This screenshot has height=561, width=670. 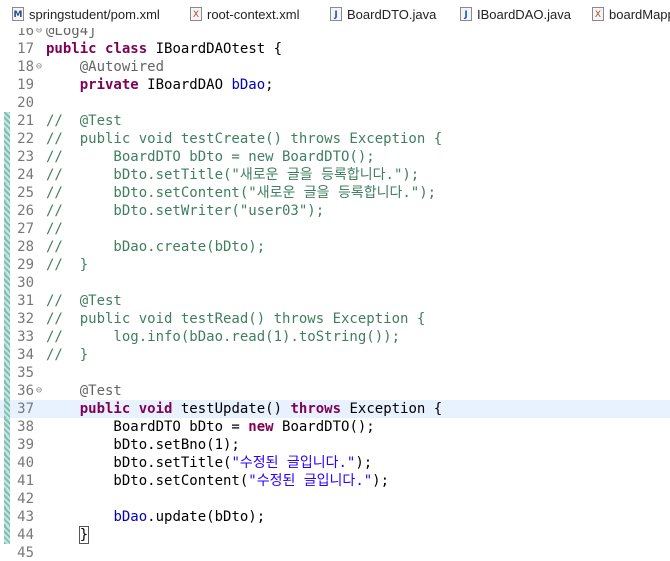 I want to click on code-token: // bDto.setTitle("새로운 글을 등록합니다.");, so click(x=233, y=175).